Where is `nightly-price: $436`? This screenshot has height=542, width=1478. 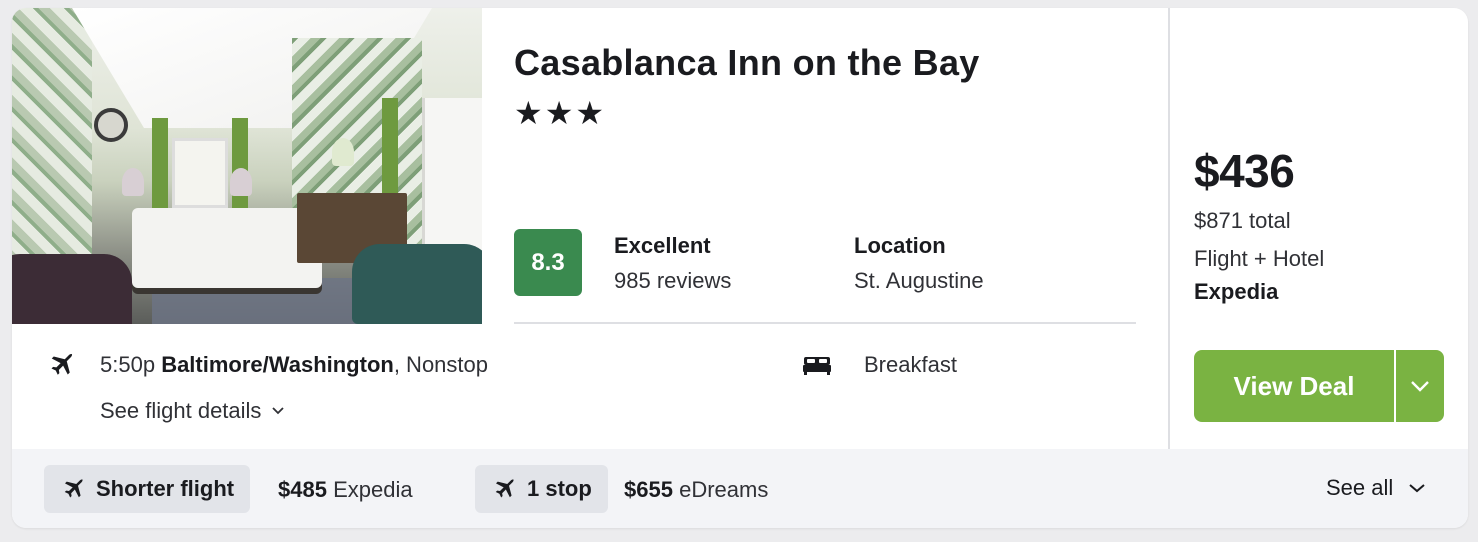
nightly-price: $436 is located at coordinates (1244, 171).